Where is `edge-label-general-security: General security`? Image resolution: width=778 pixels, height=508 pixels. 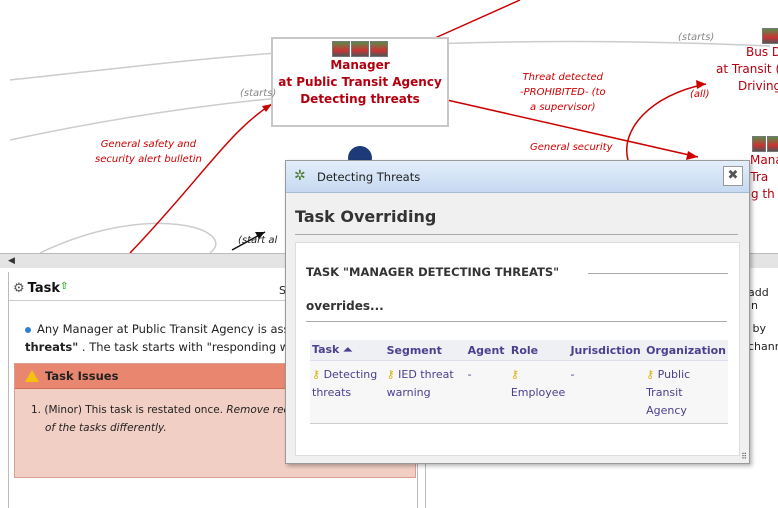
edge-label-general-security: General security is located at coordinates (571, 147).